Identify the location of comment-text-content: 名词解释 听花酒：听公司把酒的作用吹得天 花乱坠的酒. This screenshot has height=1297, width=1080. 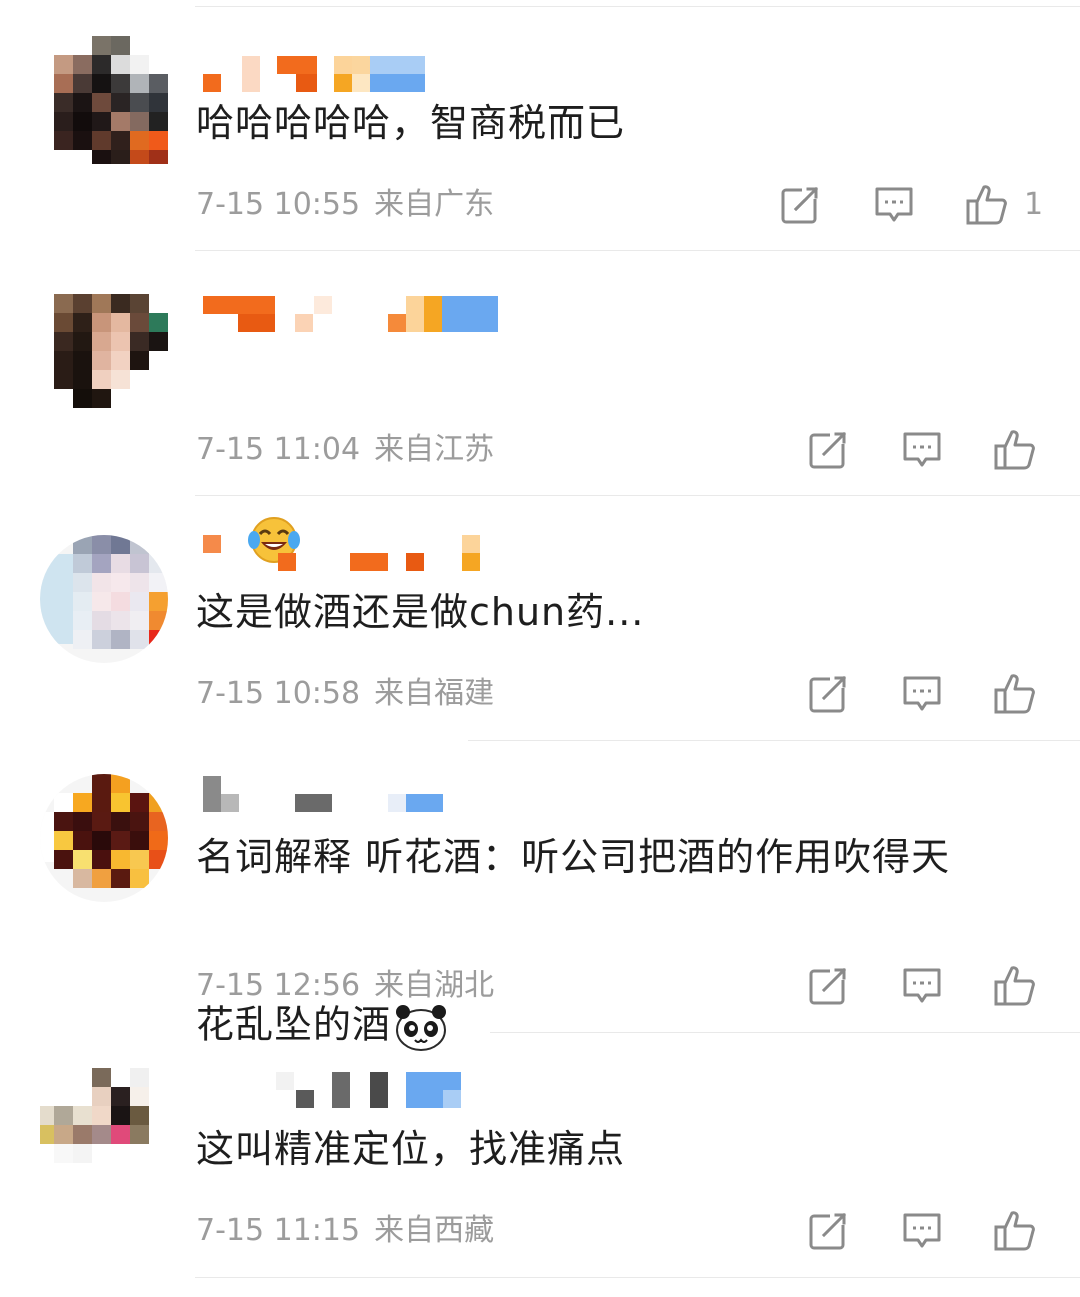
(573, 941).